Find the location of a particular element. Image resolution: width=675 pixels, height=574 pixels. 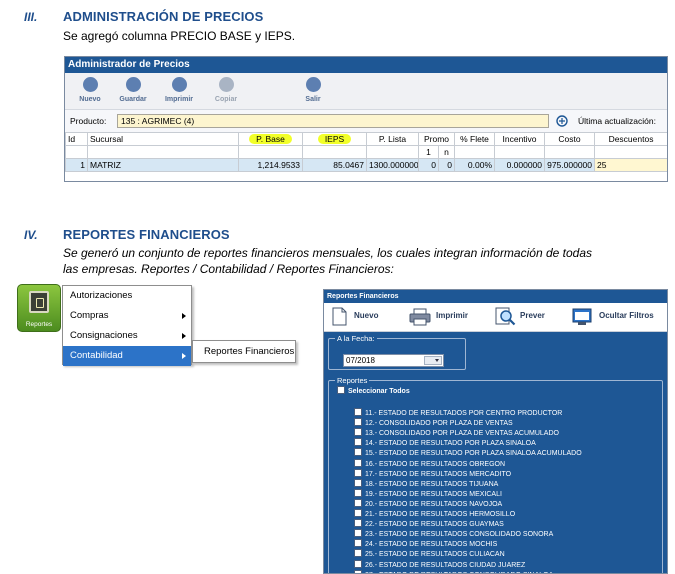

report-checkbox-item: 26.- ESTADO DE RESULTADOS CIUDAD JUAREZ is located at coordinates (439, 564).